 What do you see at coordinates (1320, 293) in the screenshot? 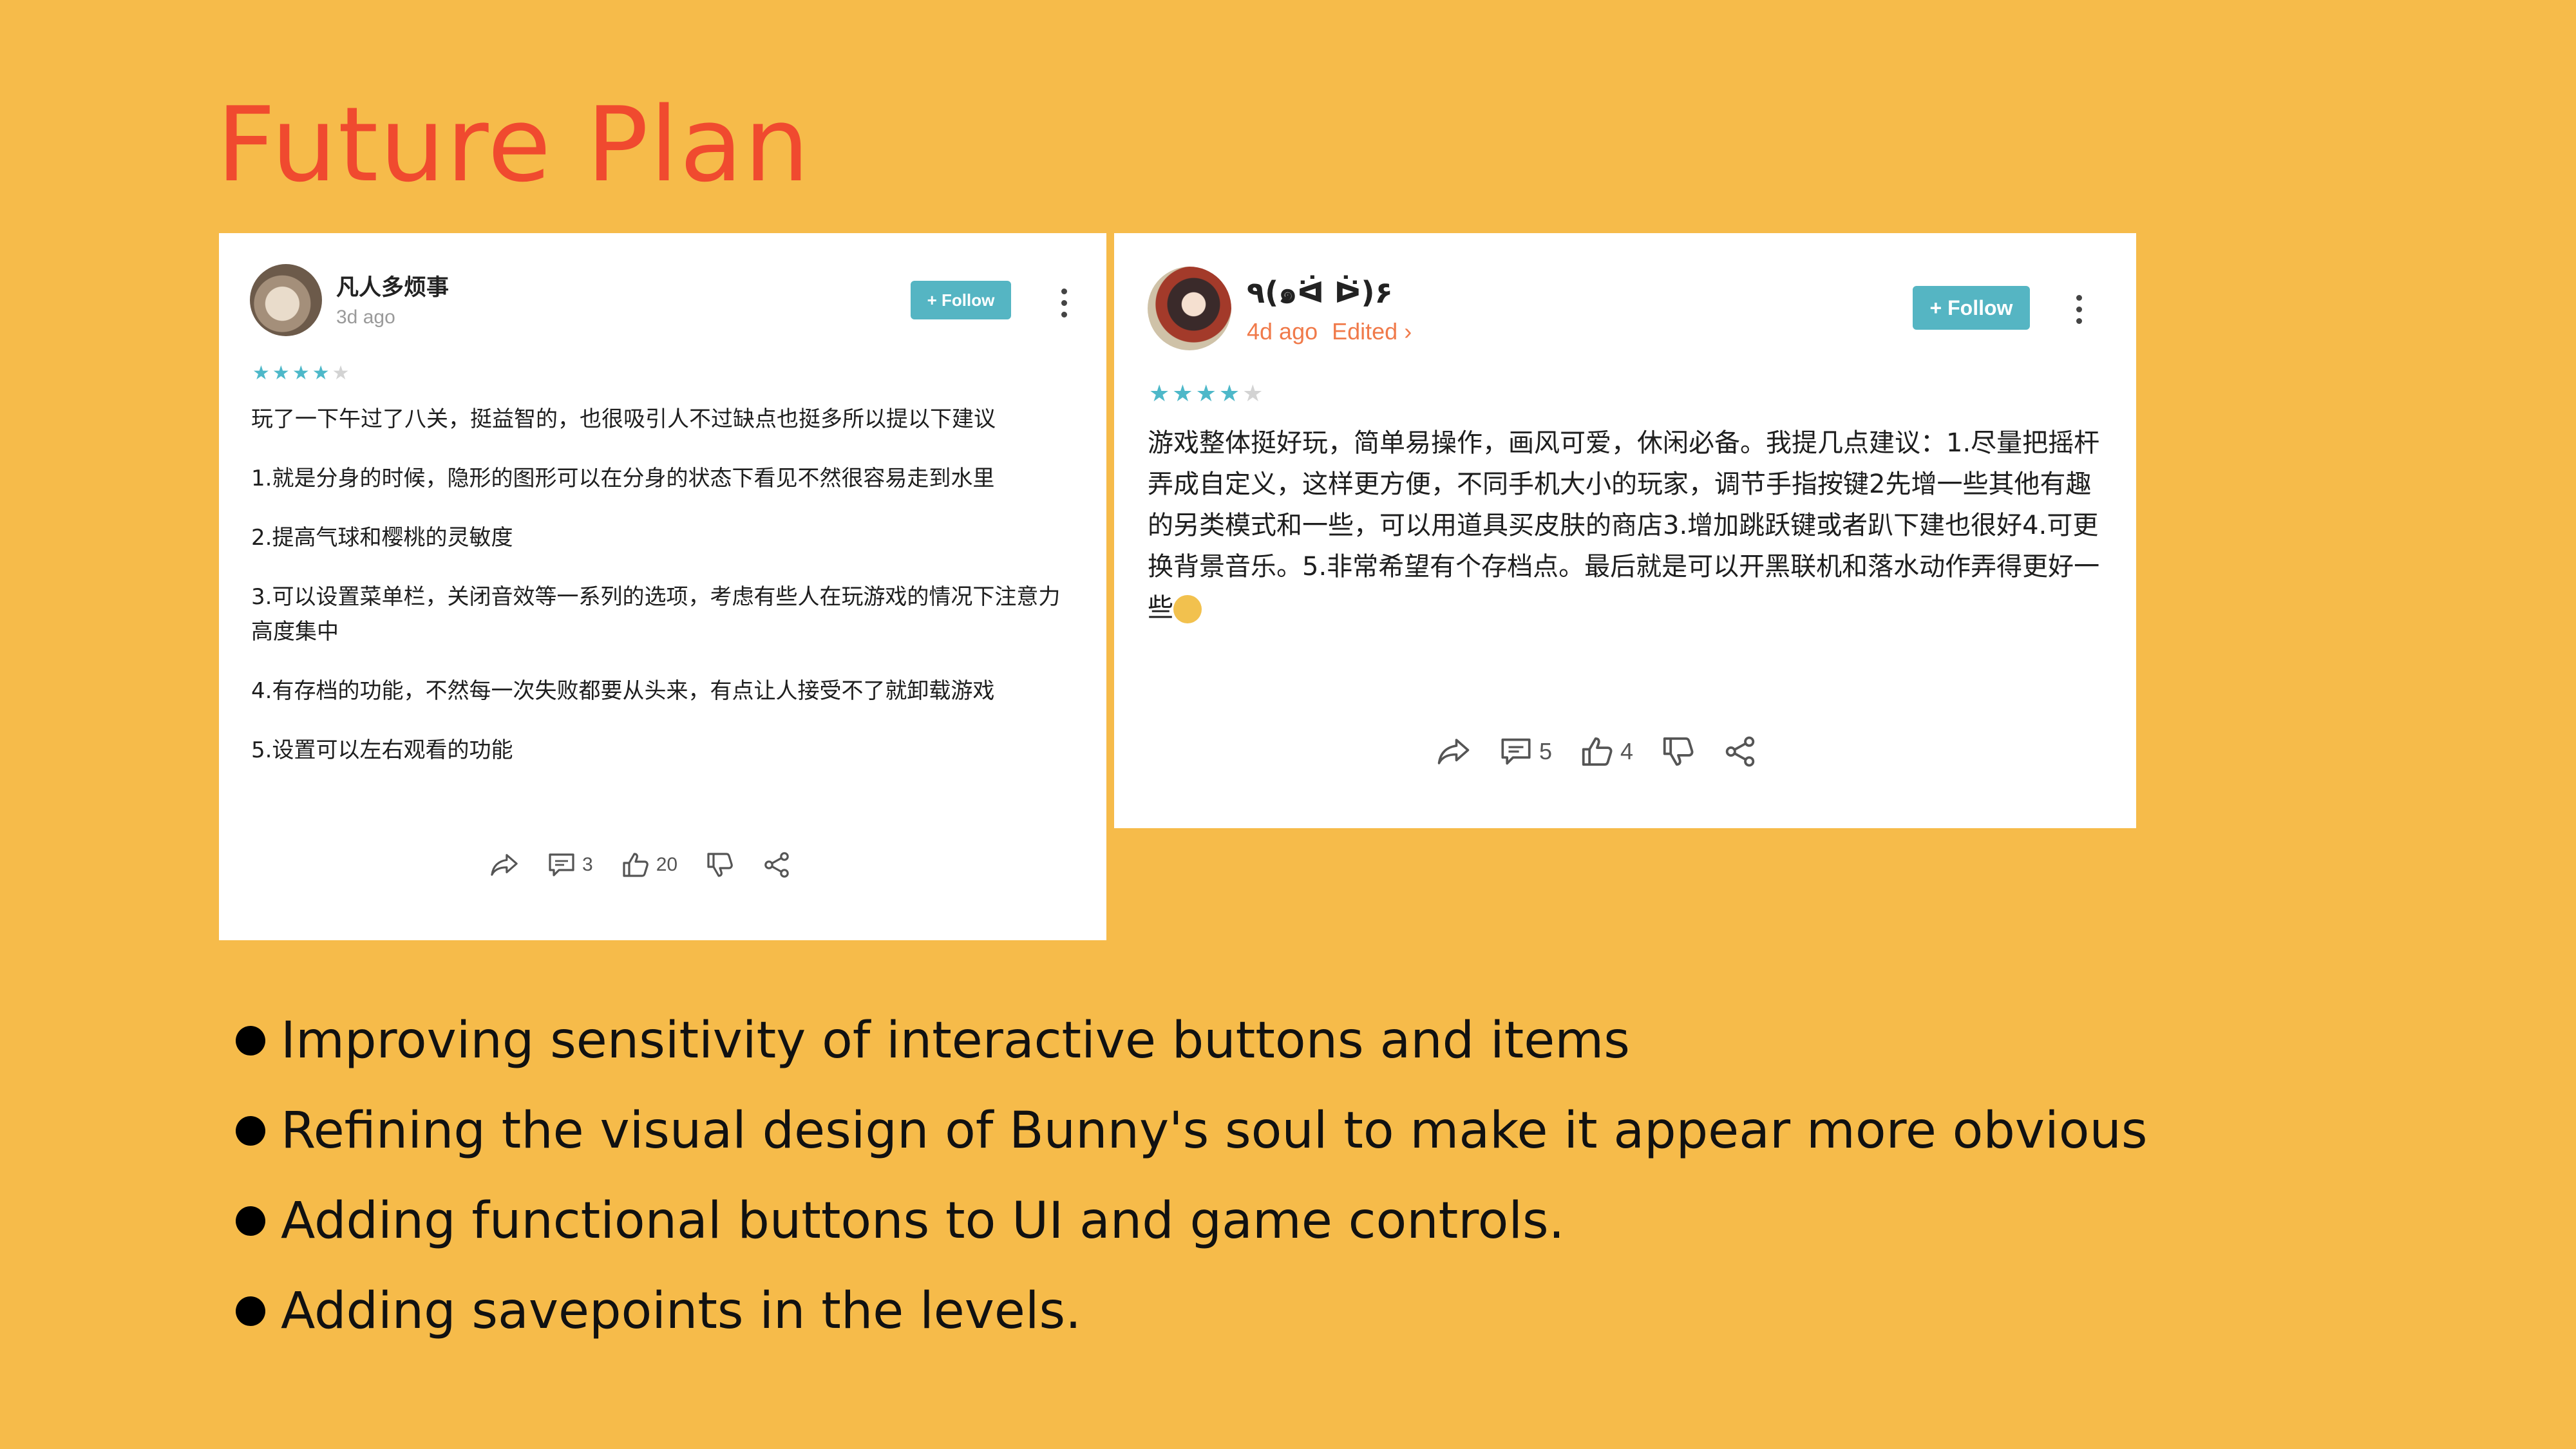
I see `username: ٩(๑ᐛ ᐖ)۶` at bounding box center [1320, 293].